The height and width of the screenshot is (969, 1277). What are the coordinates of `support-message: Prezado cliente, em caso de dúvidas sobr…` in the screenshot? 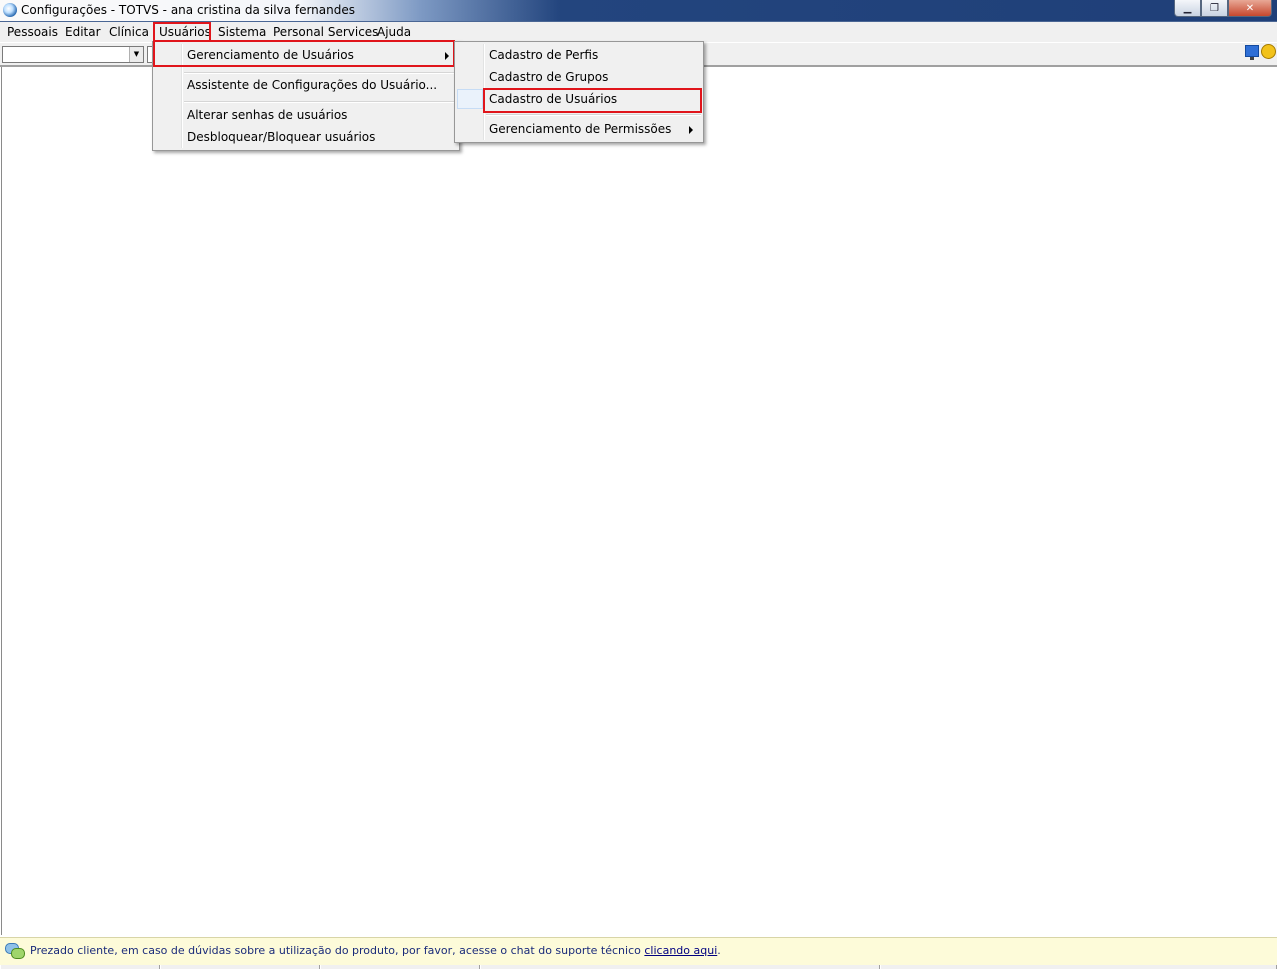 It's located at (375, 950).